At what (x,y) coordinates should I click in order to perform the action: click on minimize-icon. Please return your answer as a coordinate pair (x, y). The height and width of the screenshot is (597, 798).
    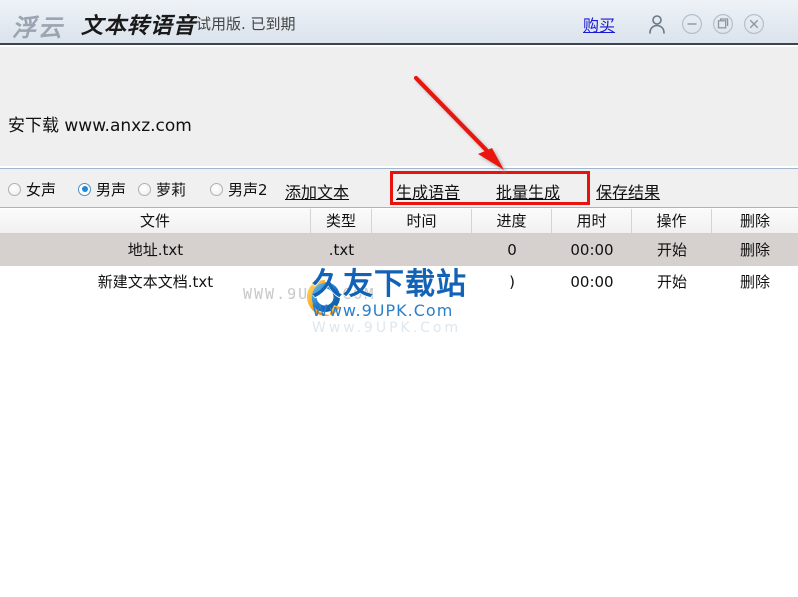
    Looking at the image, I should click on (692, 24).